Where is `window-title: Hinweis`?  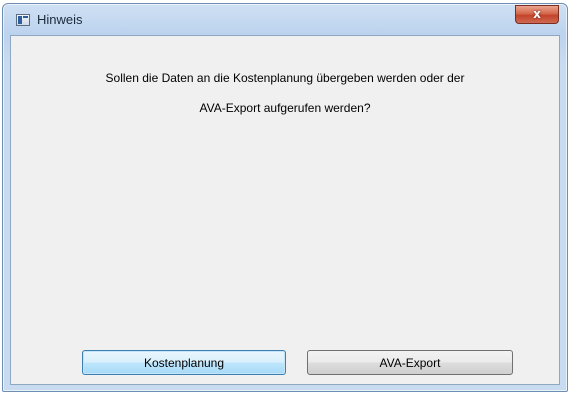
window-title: Hinweis is located at coordinates (60, 19).